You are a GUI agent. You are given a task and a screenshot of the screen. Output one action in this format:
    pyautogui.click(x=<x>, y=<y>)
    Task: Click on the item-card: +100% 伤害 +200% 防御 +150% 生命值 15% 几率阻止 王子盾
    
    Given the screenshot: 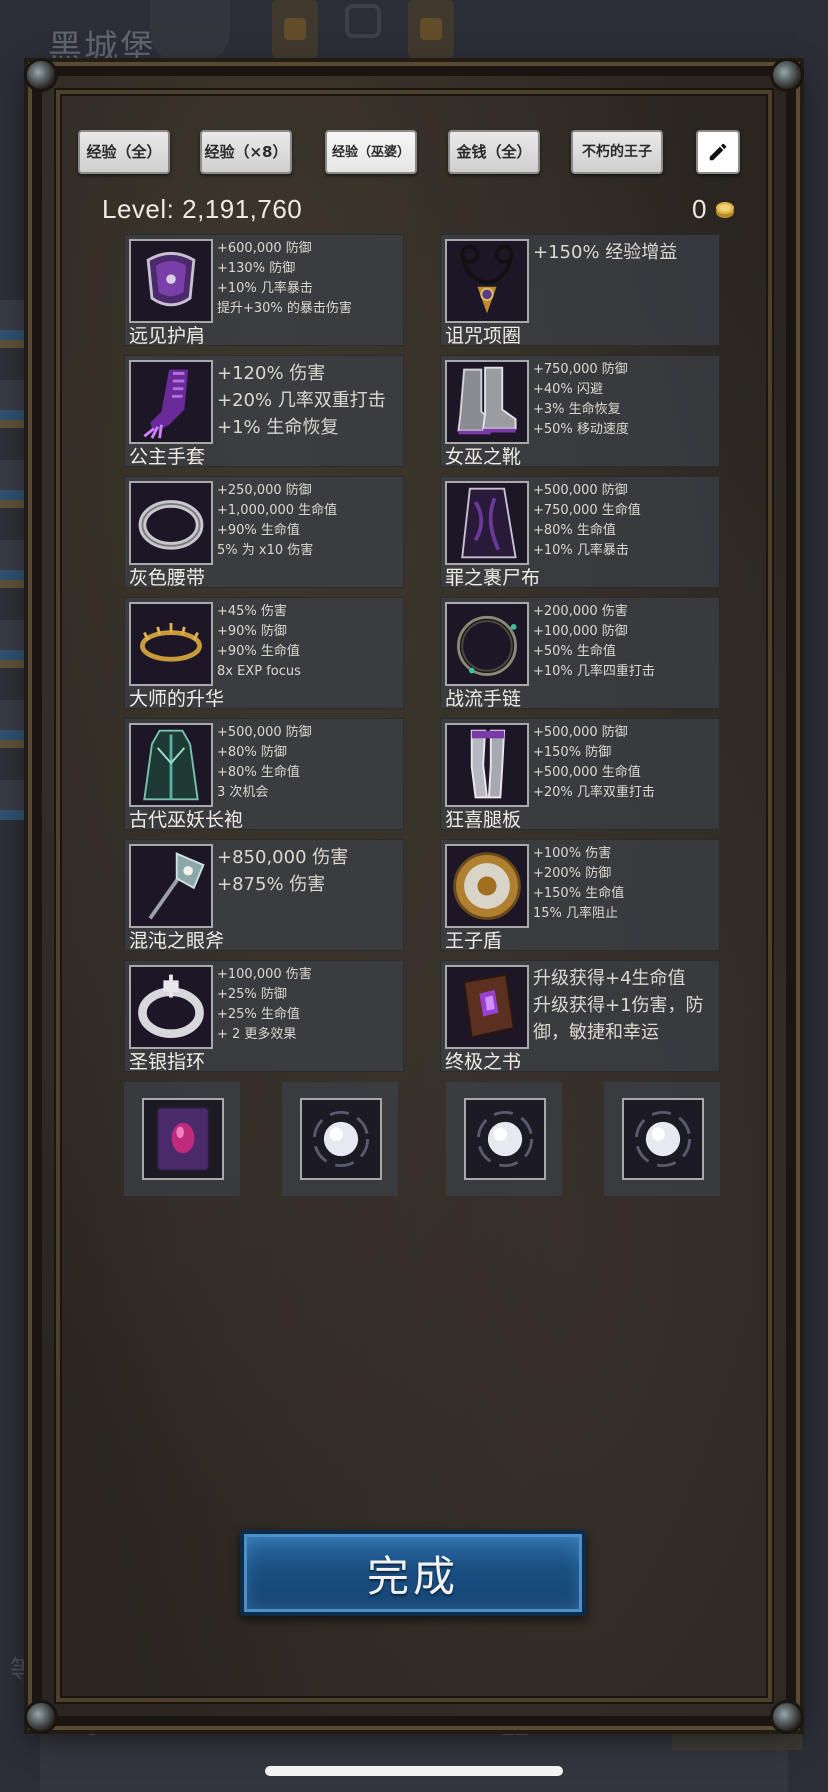 What is the action you would take?
    pyautogui.click(x=580, y=895)
    